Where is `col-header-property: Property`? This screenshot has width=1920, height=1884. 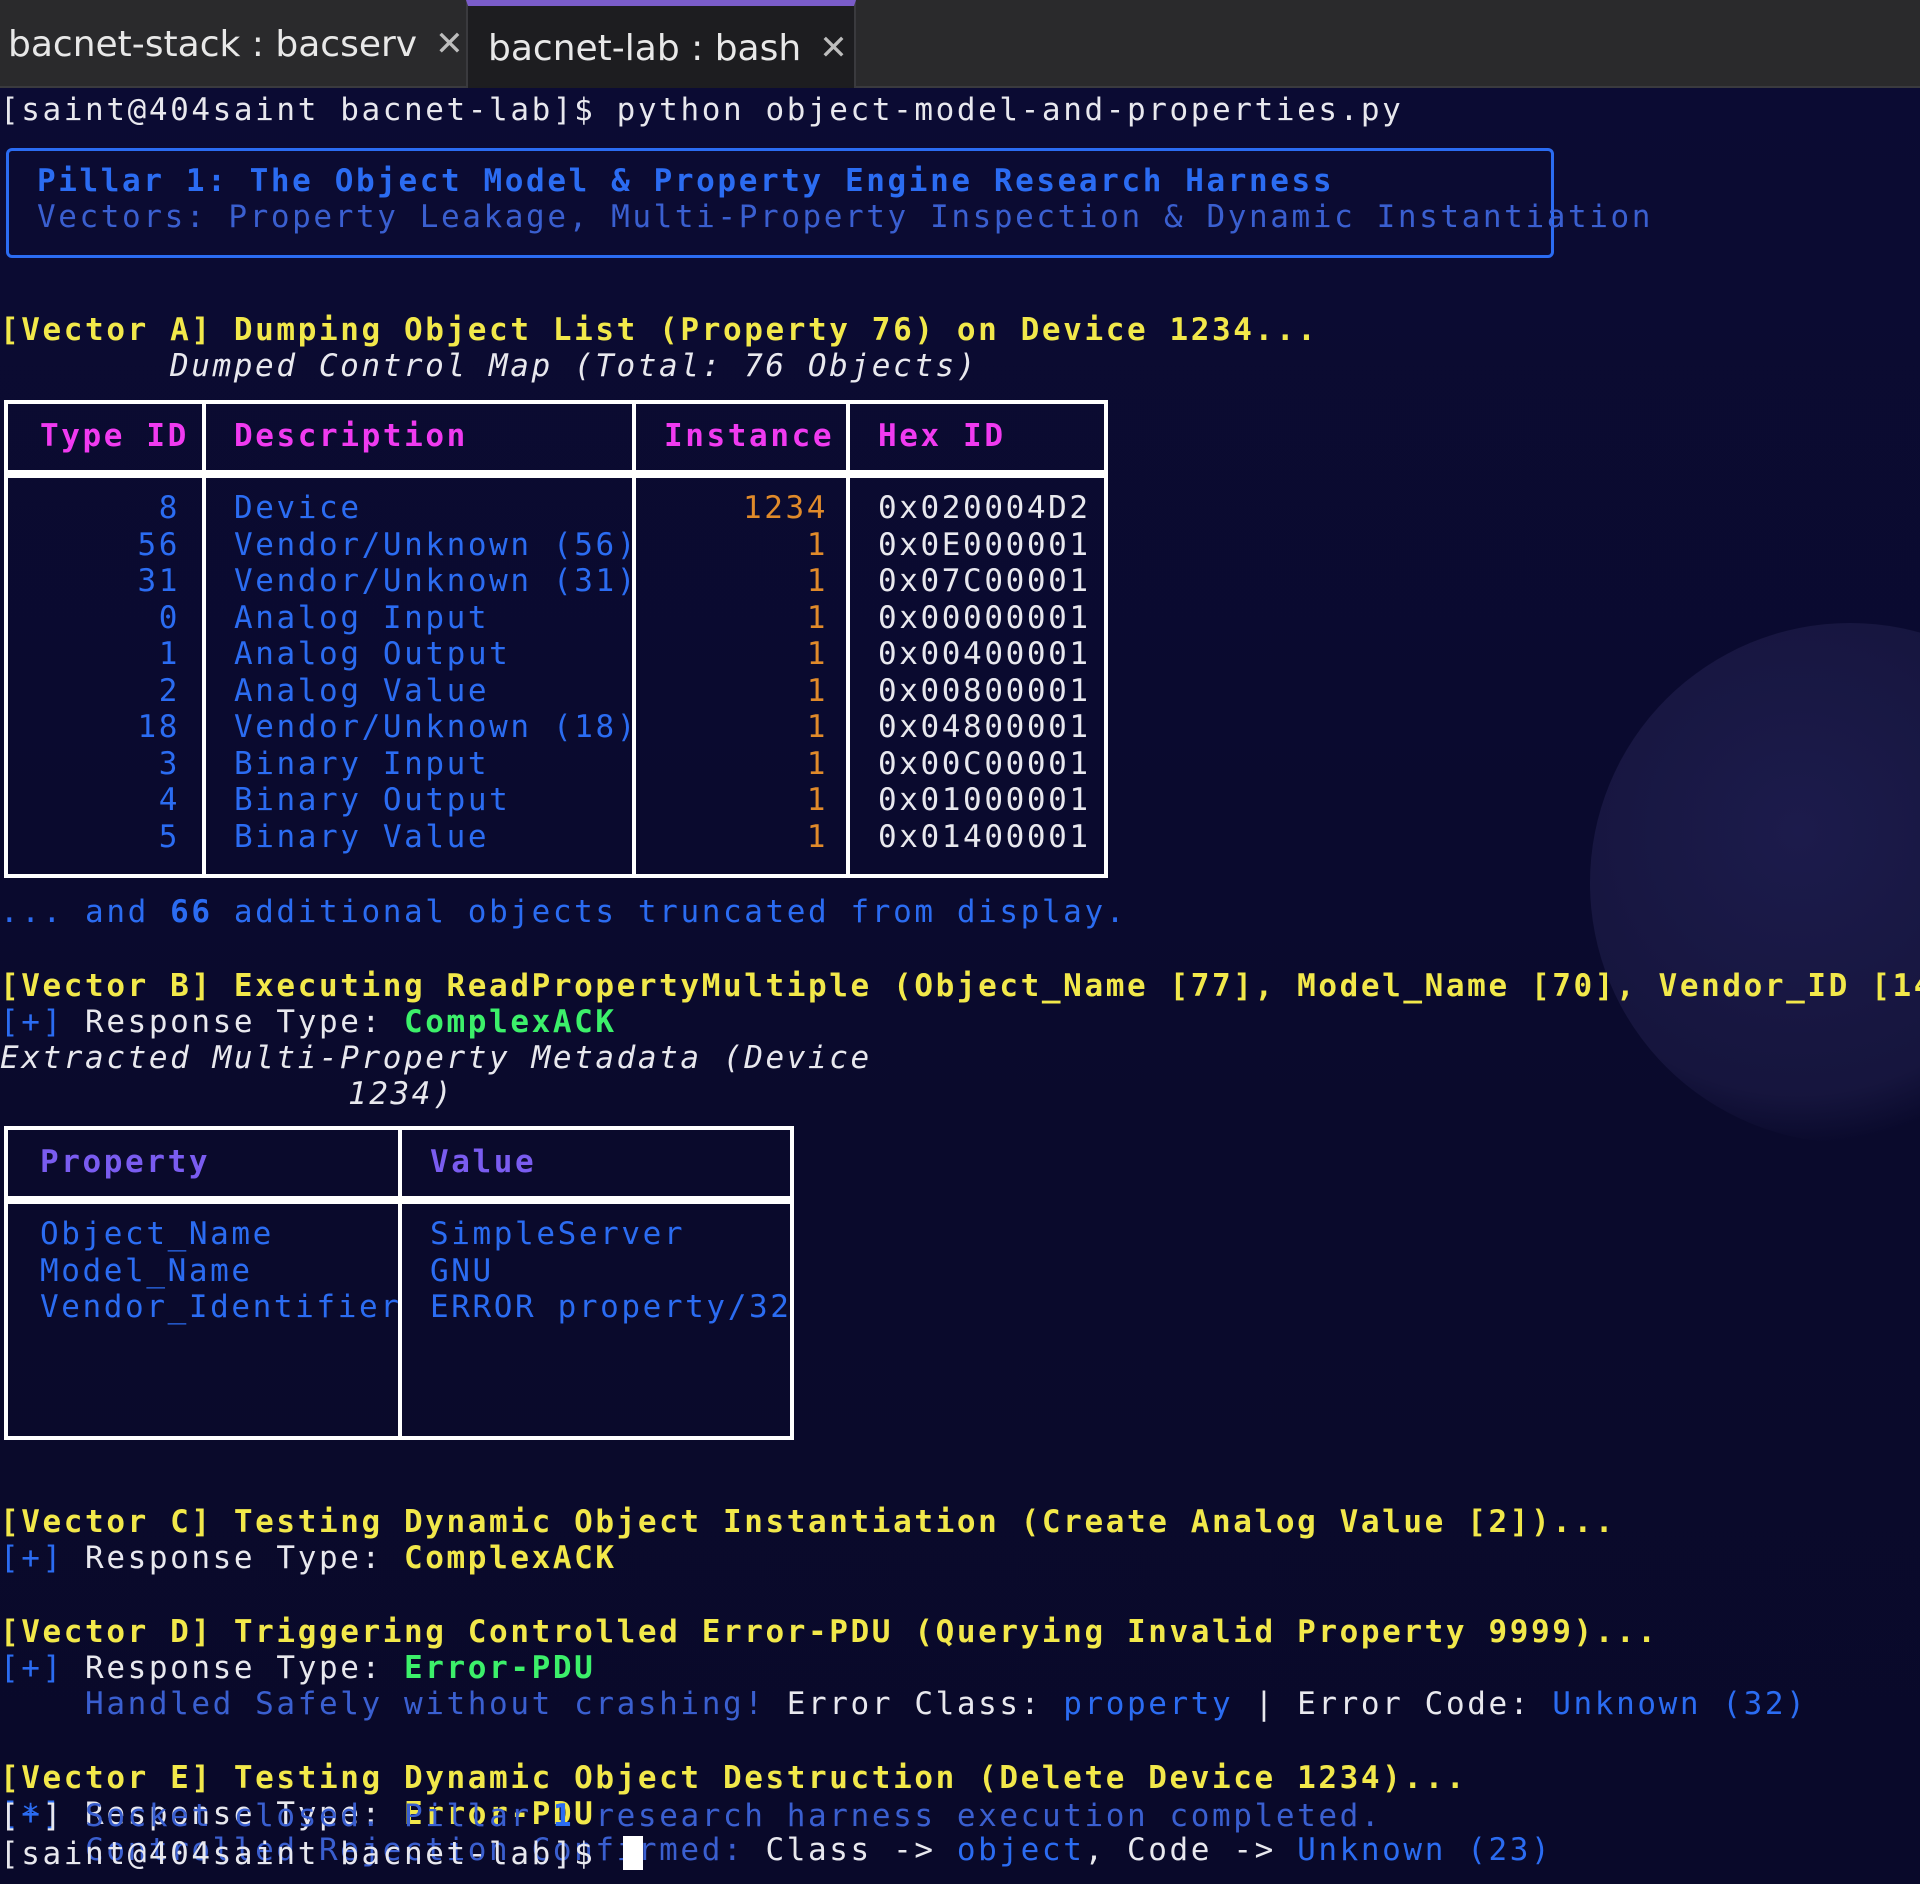 col-header-property: Property is located at coordinates (125, 1162).